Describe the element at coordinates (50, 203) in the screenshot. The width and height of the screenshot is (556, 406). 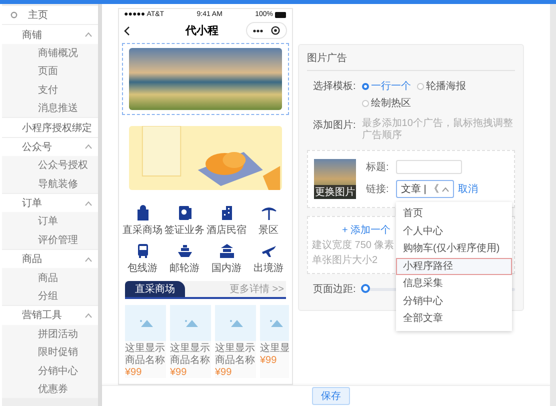
I see `sidebar-item: 订单` at that location.